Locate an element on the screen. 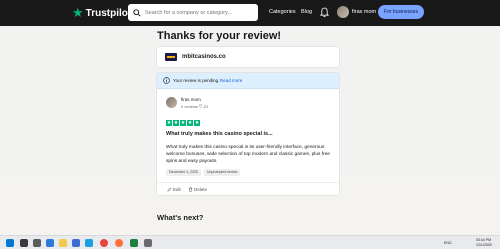 The width and height of the screenshot is (500, 249). rating-stars: ★ ★ ★ ★ ★ is located at coordinates (183, 123).